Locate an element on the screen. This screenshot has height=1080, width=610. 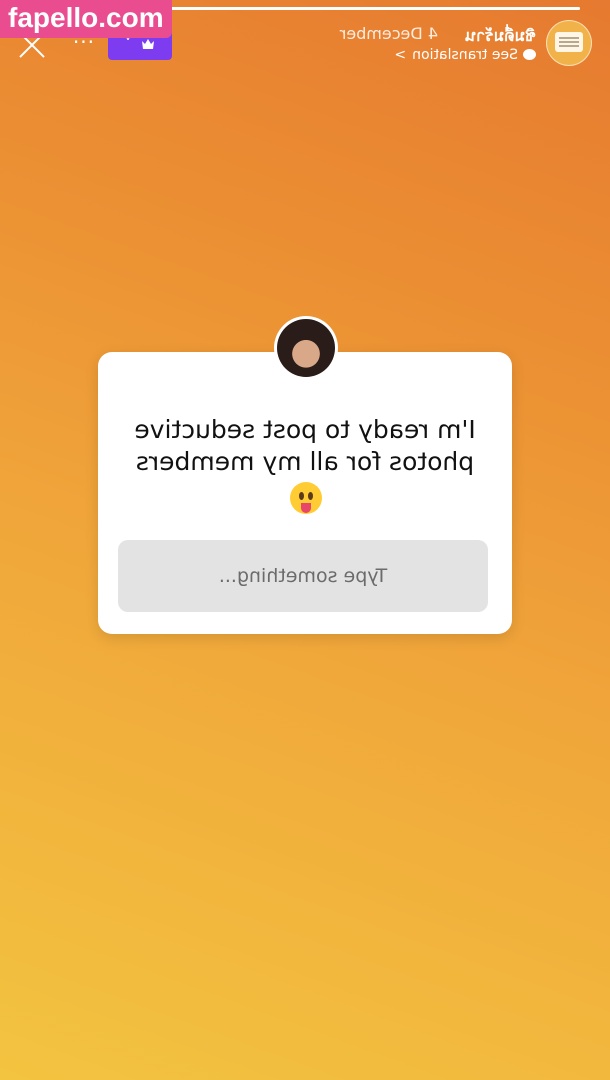
chevron-down-icon: ˅ is located at coordinates (128, 44).